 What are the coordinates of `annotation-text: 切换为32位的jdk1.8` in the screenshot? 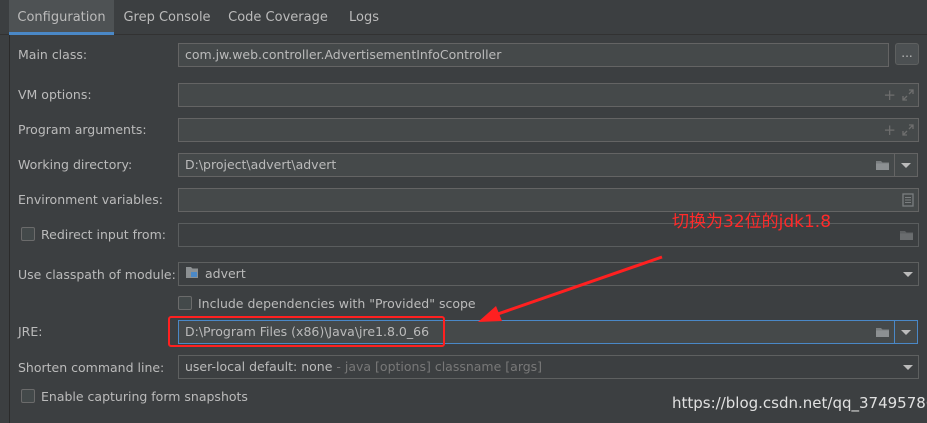 It's located at (752, 222).